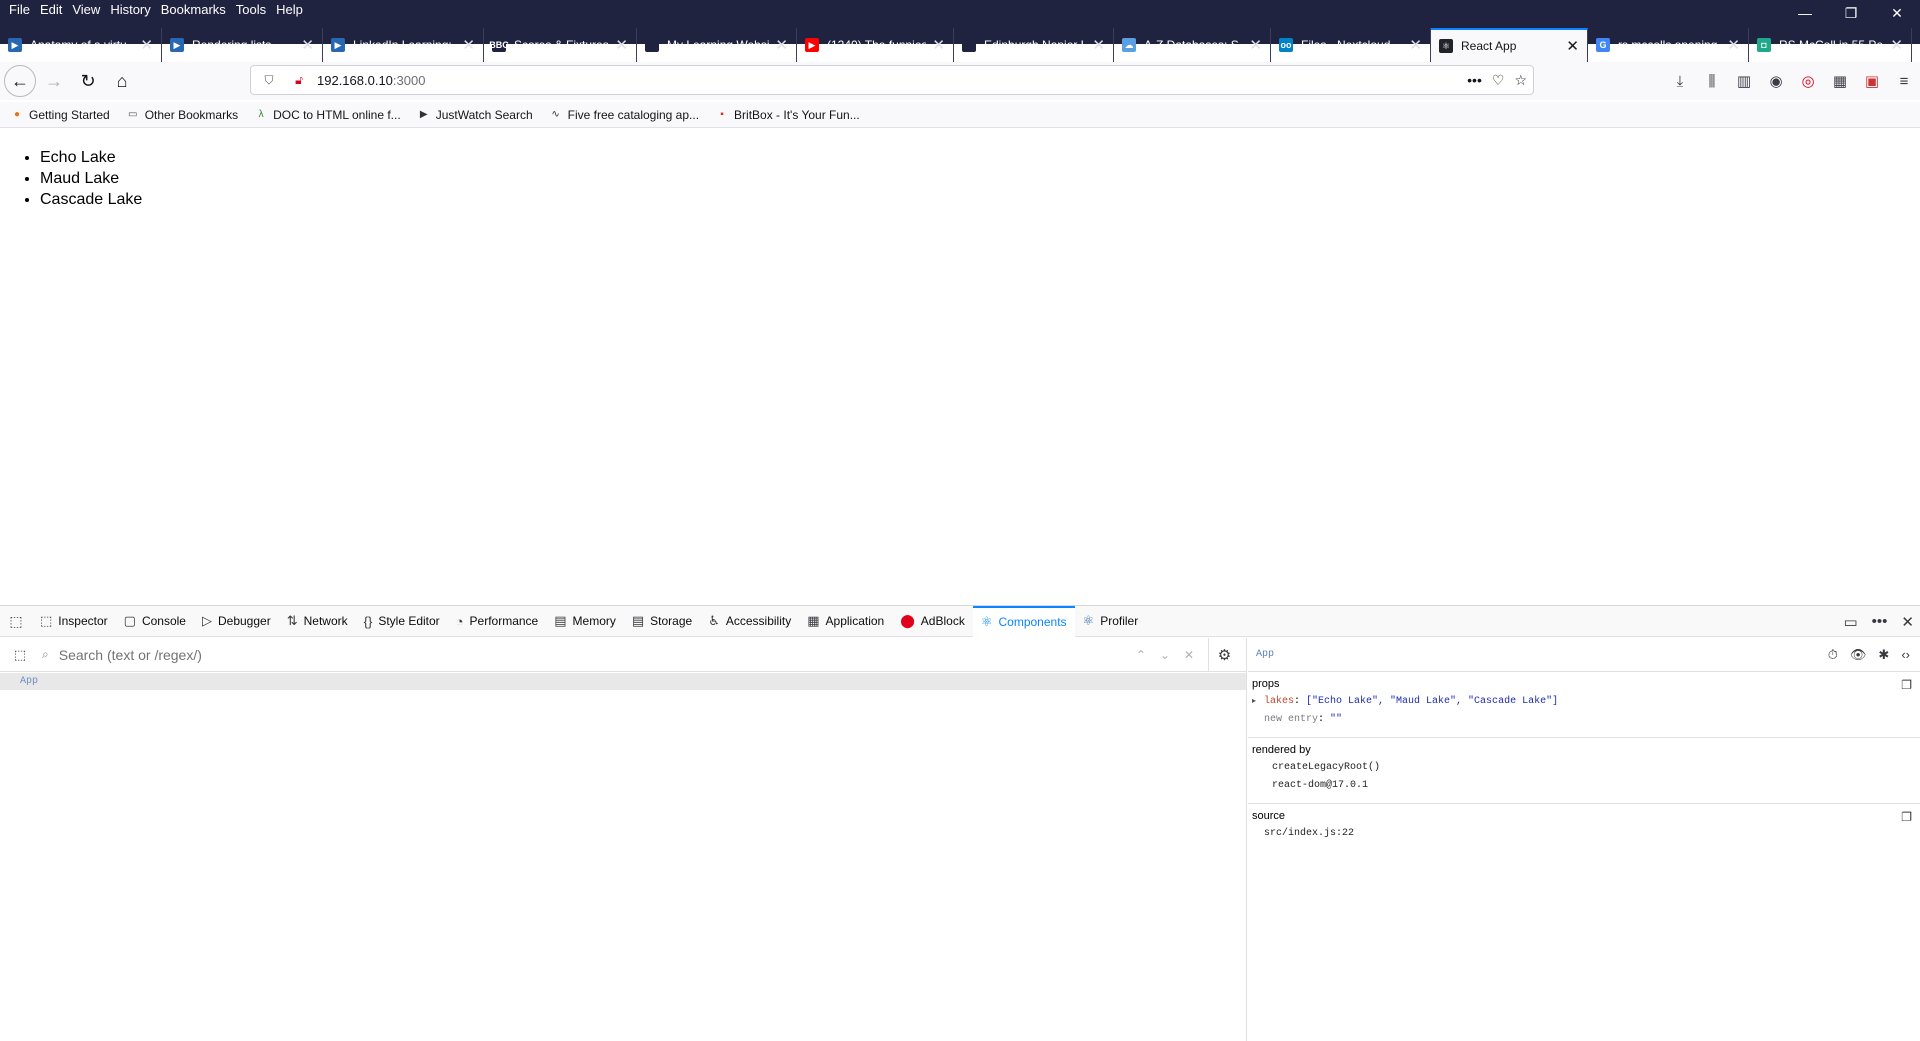 The image size is (1920, 1041). Describe the element at coordinates (1336, 720) in the screenshot. I see `prop-value: ""` at that location.